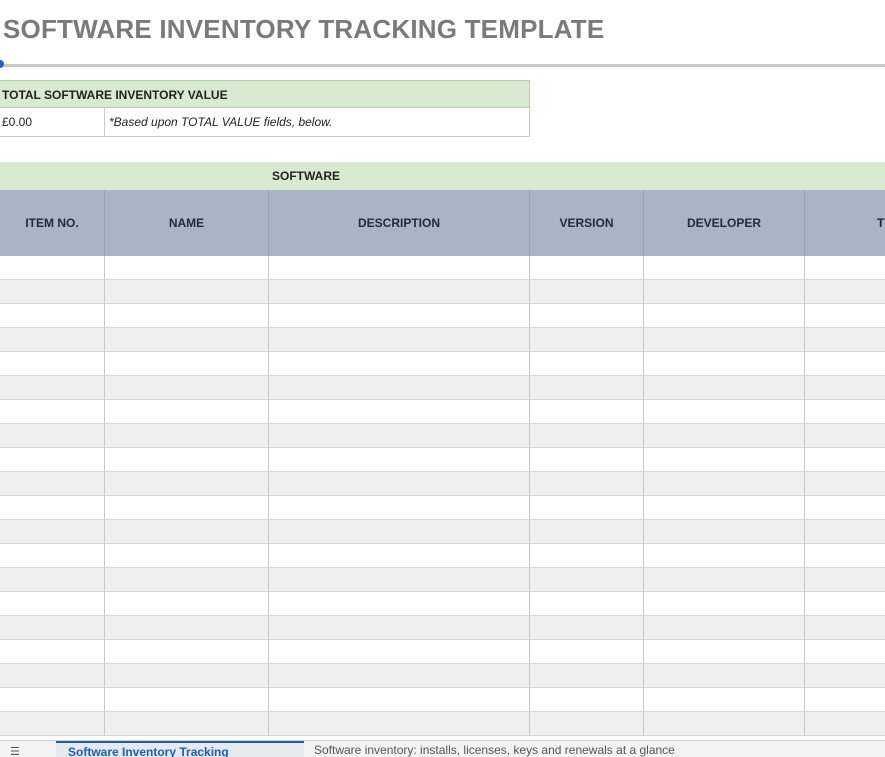  I want to click on col-header-description: DESCRIPTION, so click(399, 223).